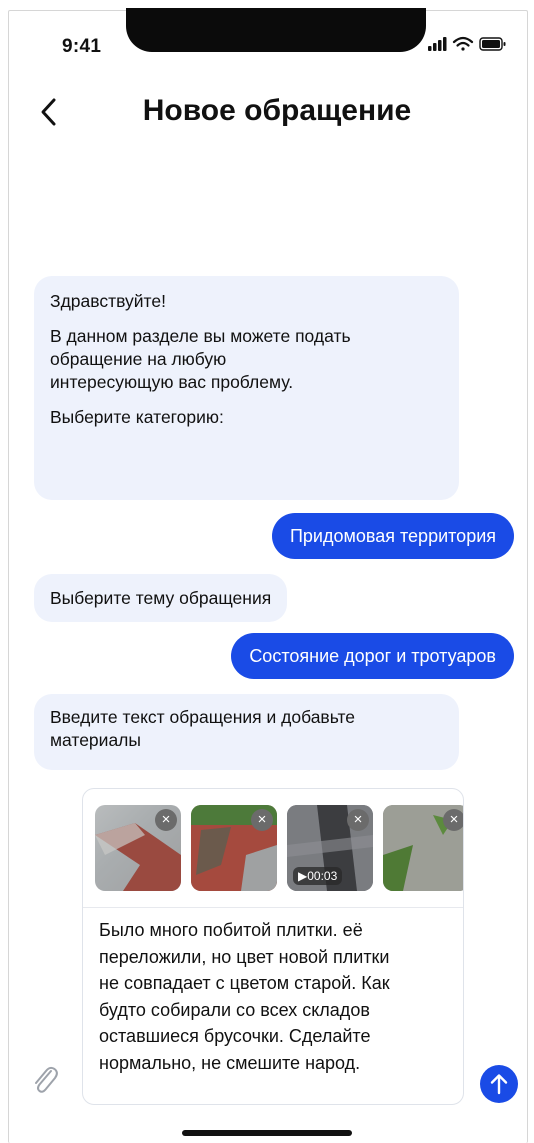  What do you see at coordinates (235, 1036) in the screenshot?
I see `message-text-line: оставшиеся брусочки. Сделайте` at bounding box center [235, 1036].